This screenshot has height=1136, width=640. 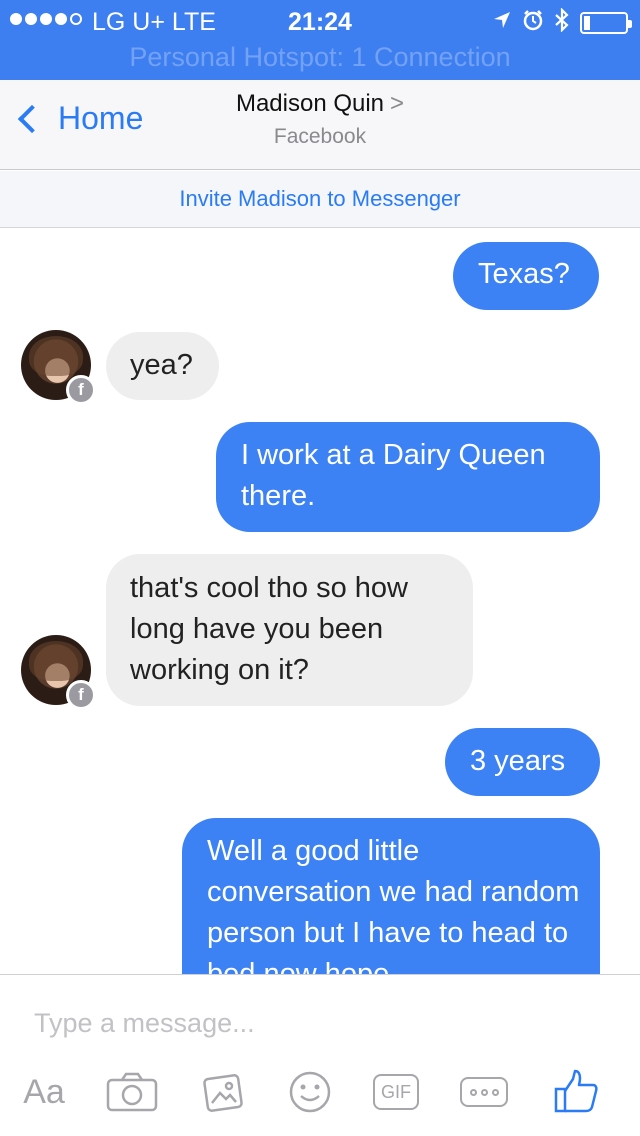 I want to click on more-options-button, so click(x=484, y=1092).